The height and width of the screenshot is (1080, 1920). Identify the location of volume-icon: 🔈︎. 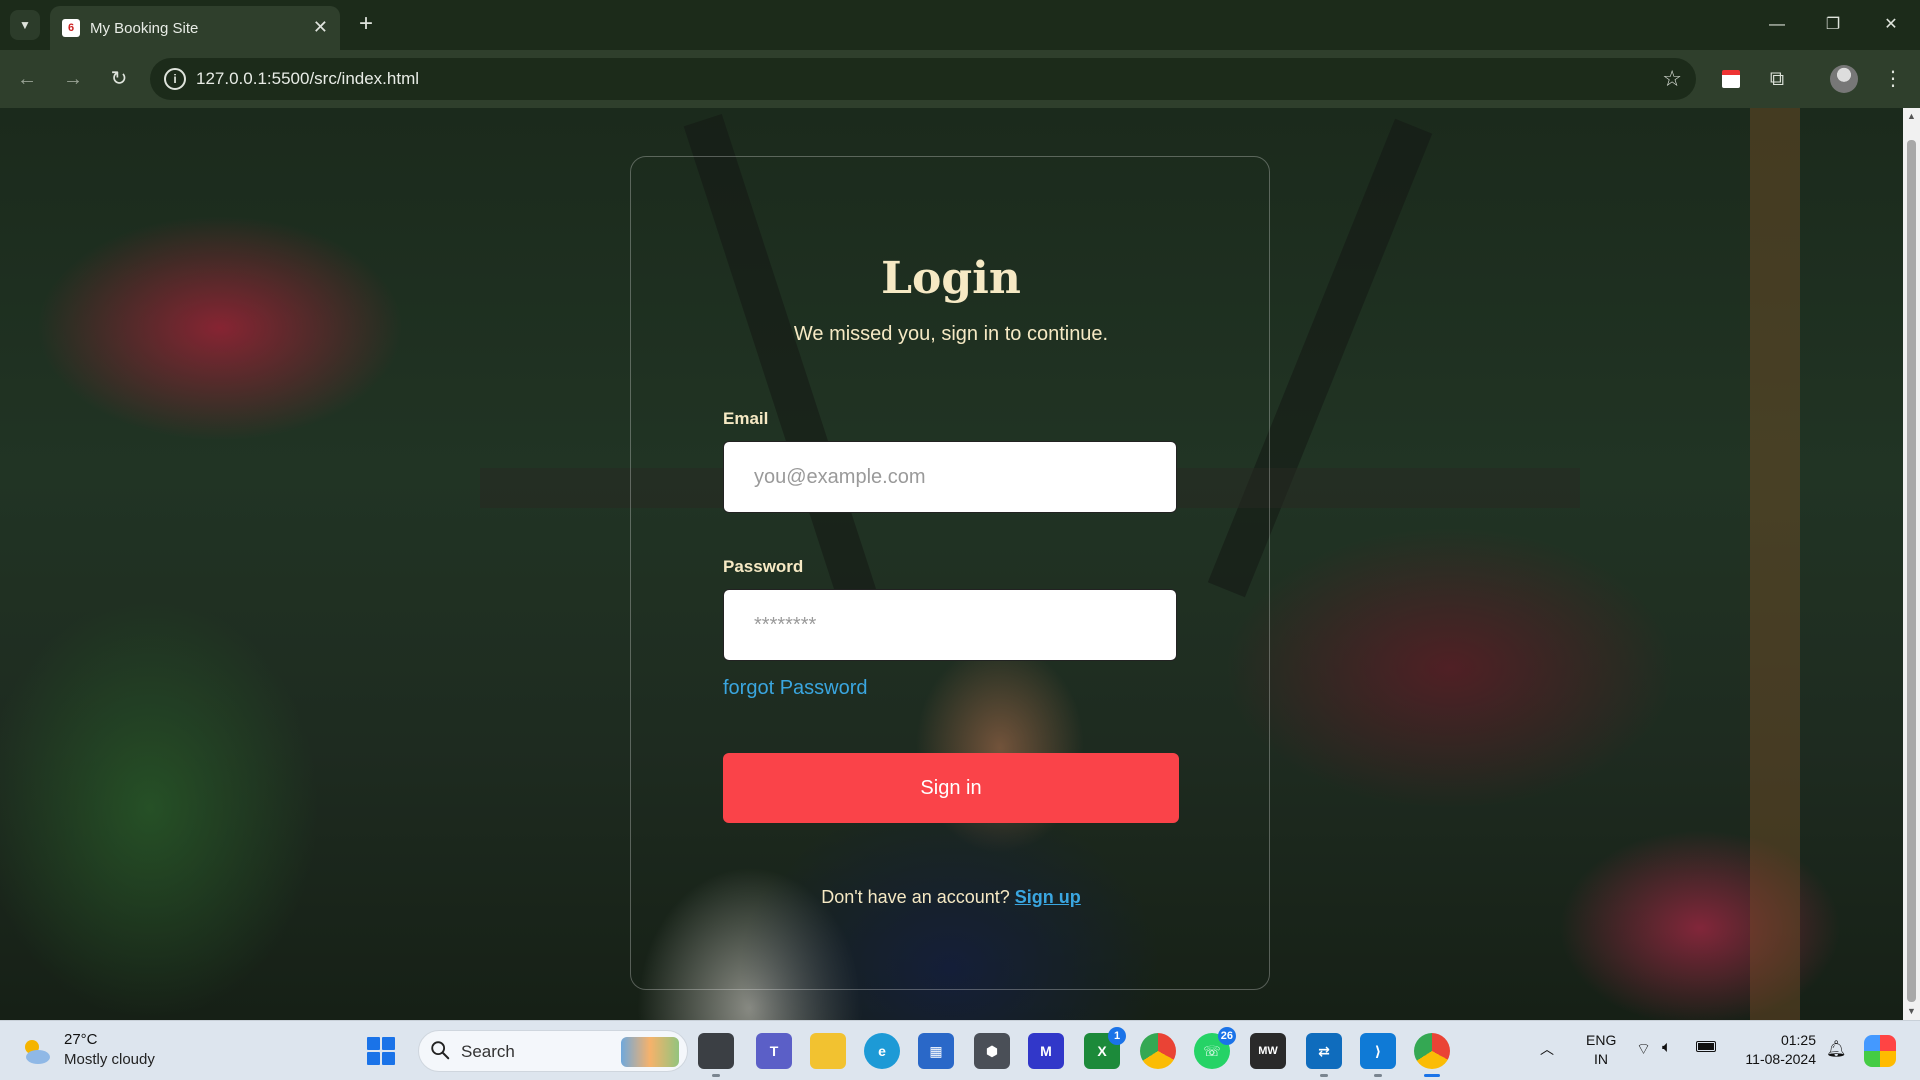
(1667, 1059).